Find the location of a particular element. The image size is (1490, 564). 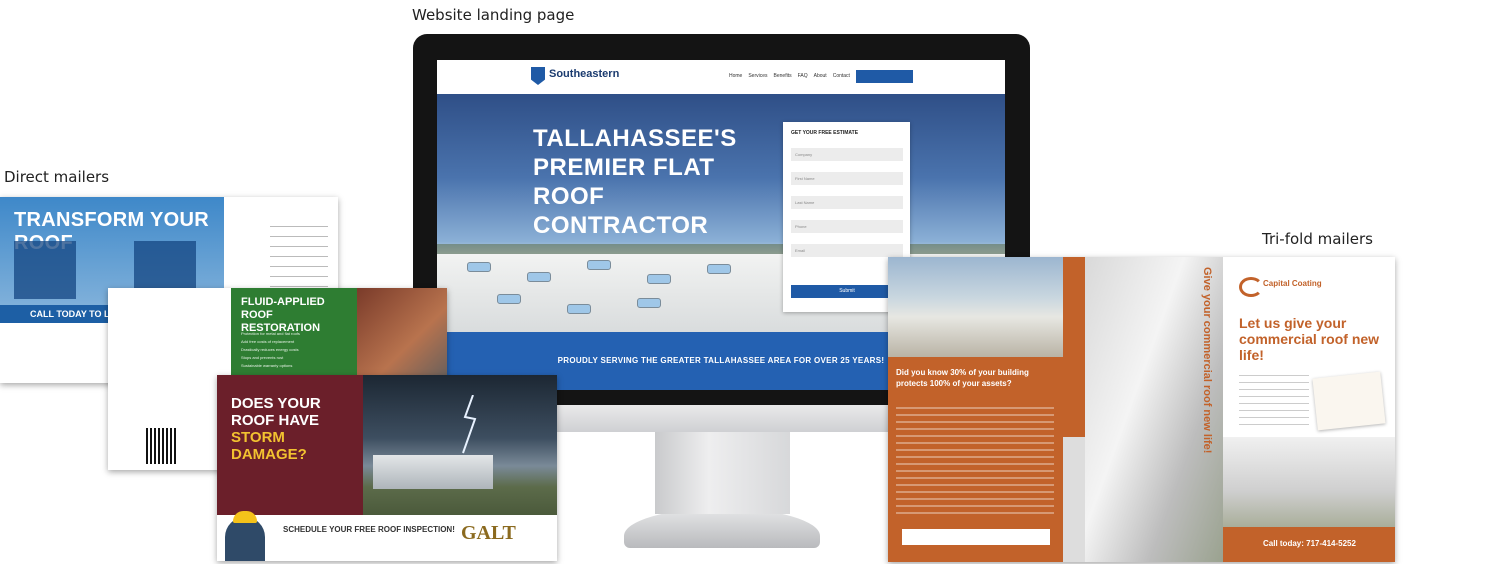

trifold-bullets is located at coordinates (1274, 399).